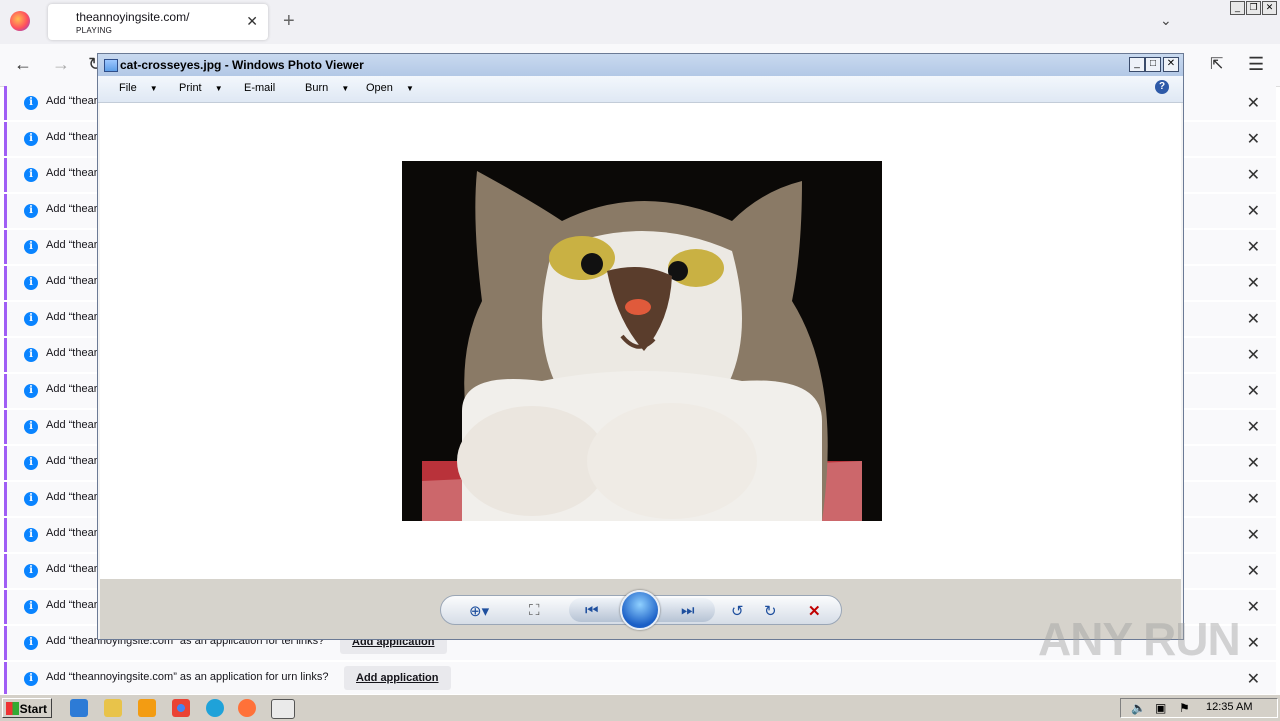 The height and width of the screenshot is (721, 1280). Describe the element at coordinates (12, 708) in the screenshot. I see `windows-flag-icon` at that location.